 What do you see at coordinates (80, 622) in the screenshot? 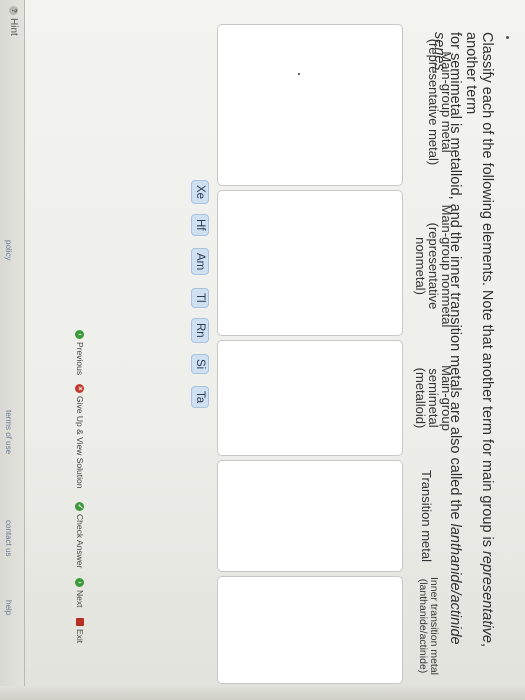
I see `exit-icon` at bounding box center [80, 622].